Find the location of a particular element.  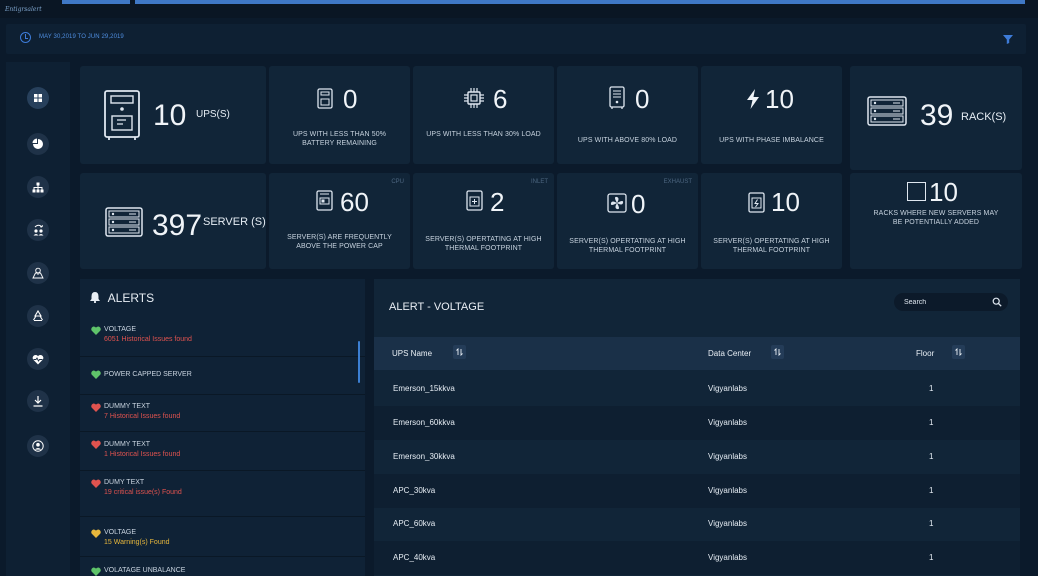

ups-low-load-card: 6 UPS WITH LESS THAN 30% LOAD is located at coordinates (483, 115).